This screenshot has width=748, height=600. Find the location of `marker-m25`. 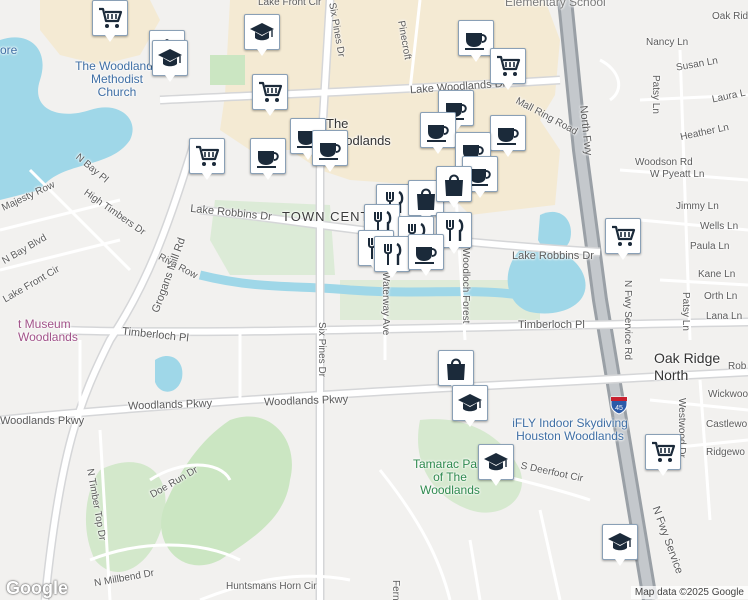

marker-m25 is located at coordinates (426, 255).